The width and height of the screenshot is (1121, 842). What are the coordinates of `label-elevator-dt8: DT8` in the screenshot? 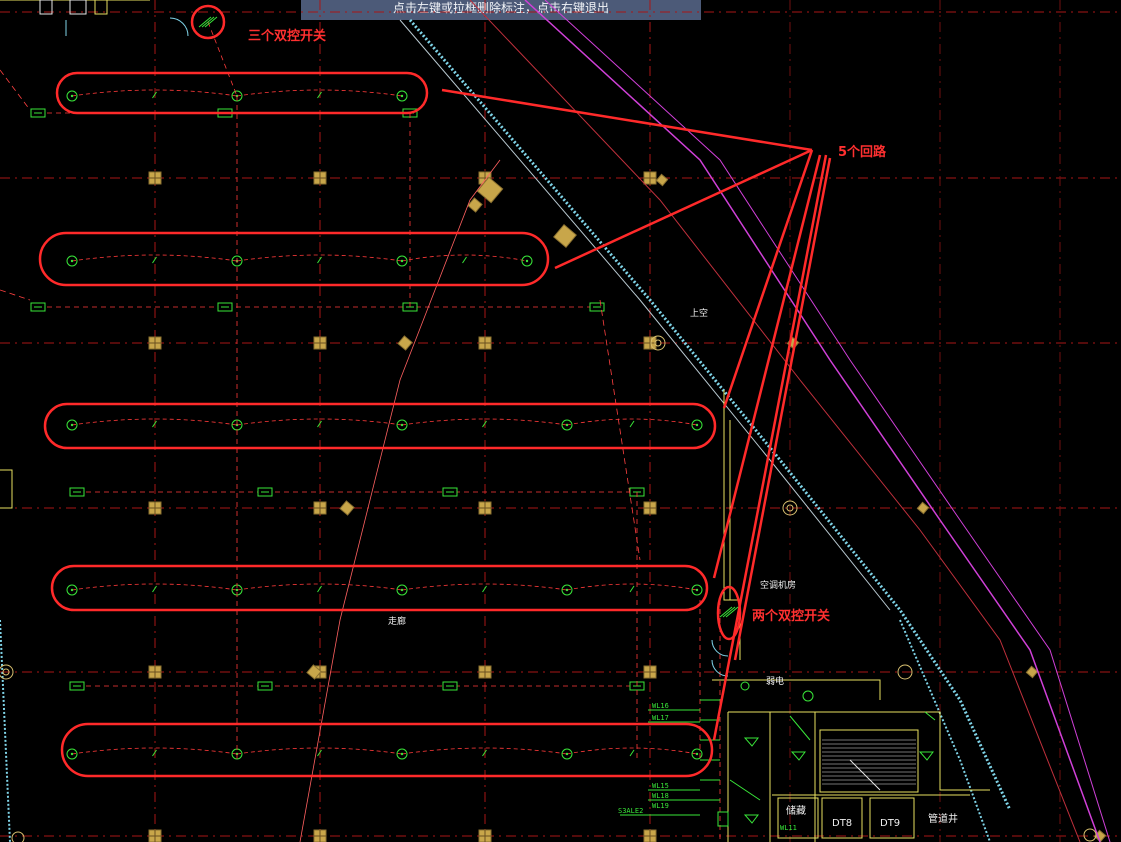 It's located at (842, 823).